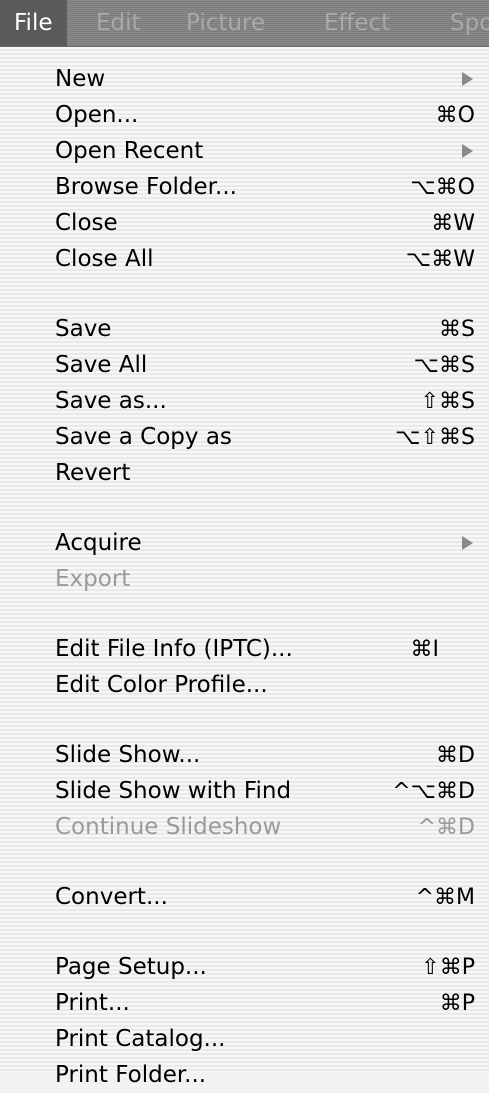 Image resolution: width=489 pixels, height=1093 pixels. I want to click on menu-item-label: Revert, so click(93, 473).